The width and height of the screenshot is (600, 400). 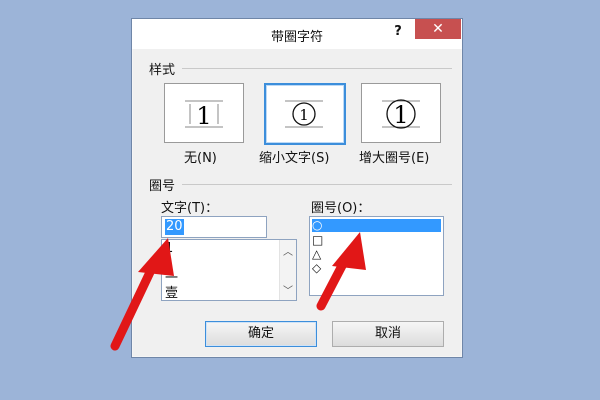 I want to click on scroll-up-icon: ︿, so click(x=288, y=250).